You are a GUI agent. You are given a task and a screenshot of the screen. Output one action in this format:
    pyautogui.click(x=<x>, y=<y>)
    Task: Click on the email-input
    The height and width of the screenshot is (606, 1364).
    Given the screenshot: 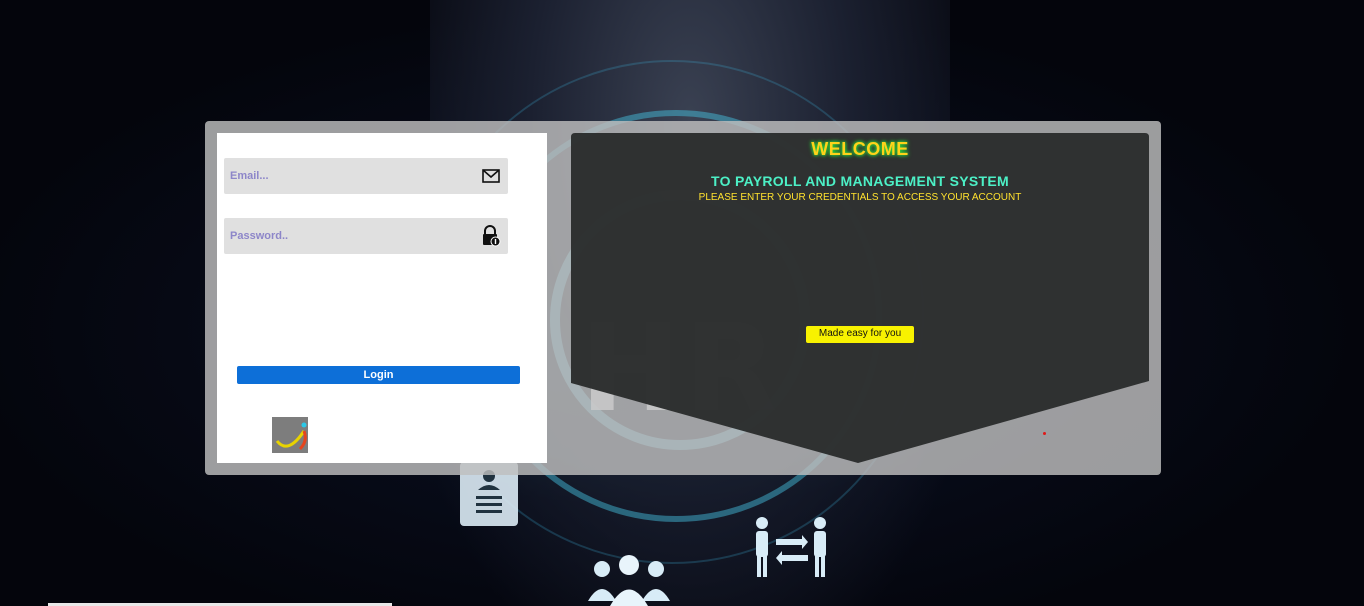 What is the action you would take?
    pyautogui.click(x=352, y=176)
    